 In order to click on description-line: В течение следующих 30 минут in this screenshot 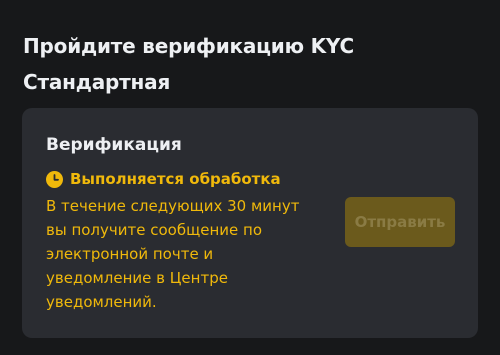, I will do `click(173, 206)`.